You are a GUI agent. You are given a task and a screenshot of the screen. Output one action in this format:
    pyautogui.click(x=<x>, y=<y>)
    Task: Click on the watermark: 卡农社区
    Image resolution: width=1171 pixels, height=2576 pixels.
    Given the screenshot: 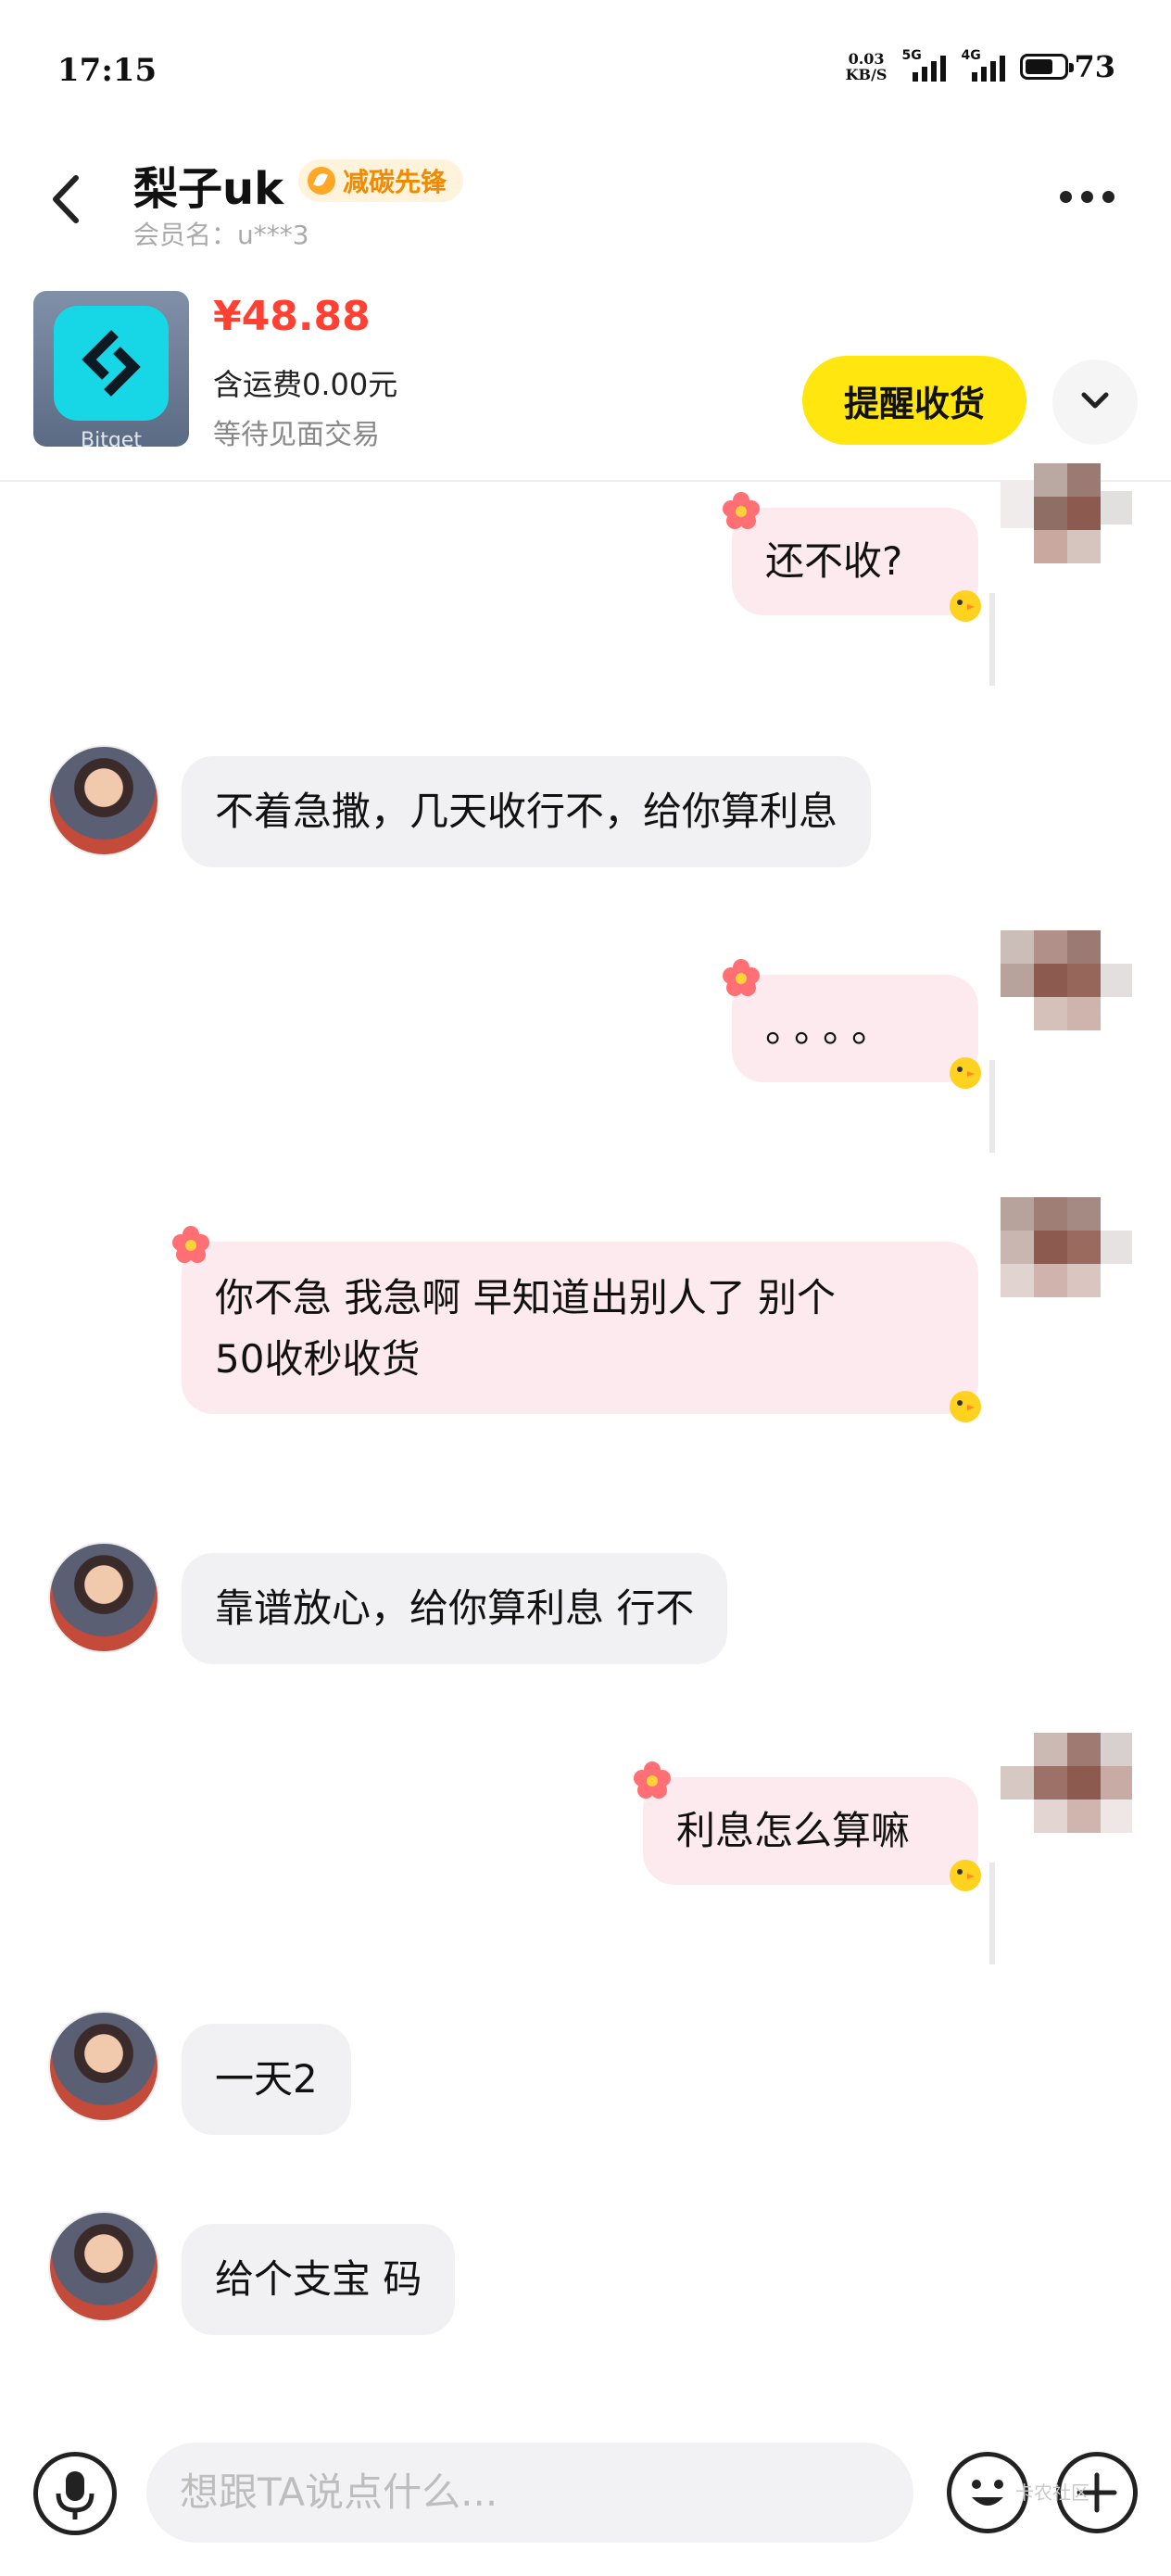 What is the action you would take?
    pyautogui.click(x=1052, y=2493)
    